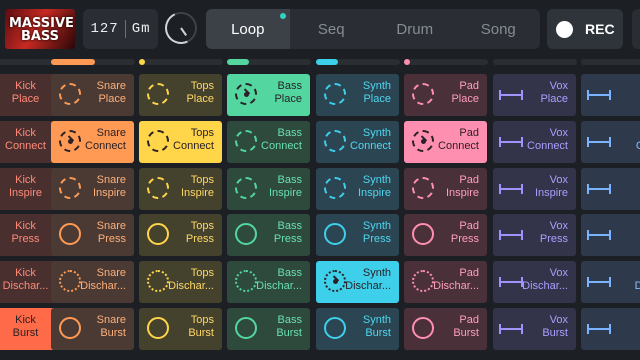 The height and width of the screenshot is (360, 640). I want to click on pad-vox-press: Vox Press, so click(534, 235).